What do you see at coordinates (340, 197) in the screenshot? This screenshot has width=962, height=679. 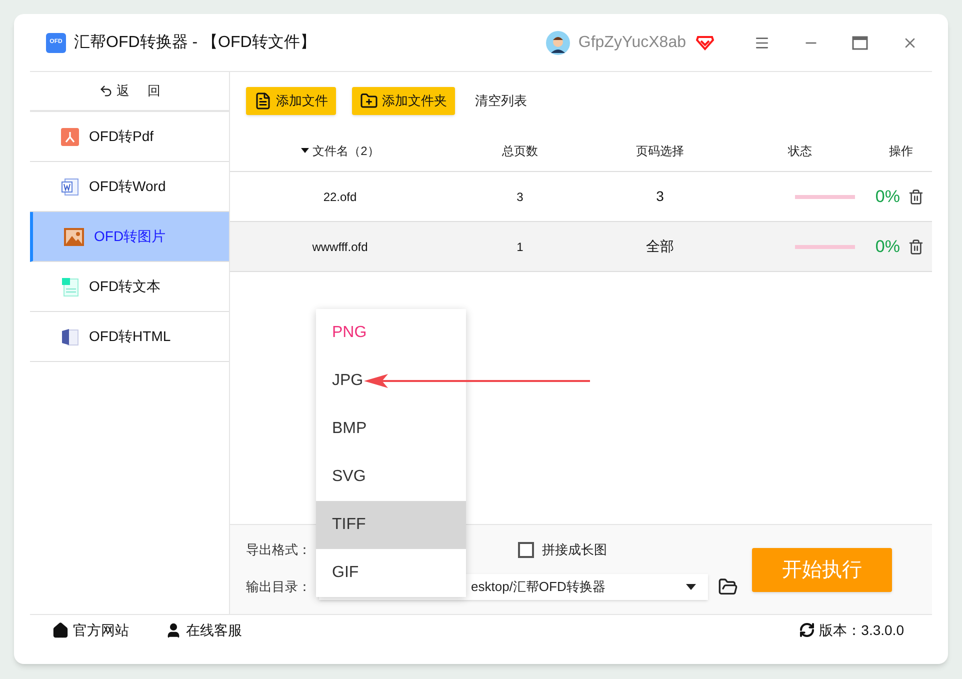 I see `table-cell-text: 22.ofd` at bounding box center [340, 197].